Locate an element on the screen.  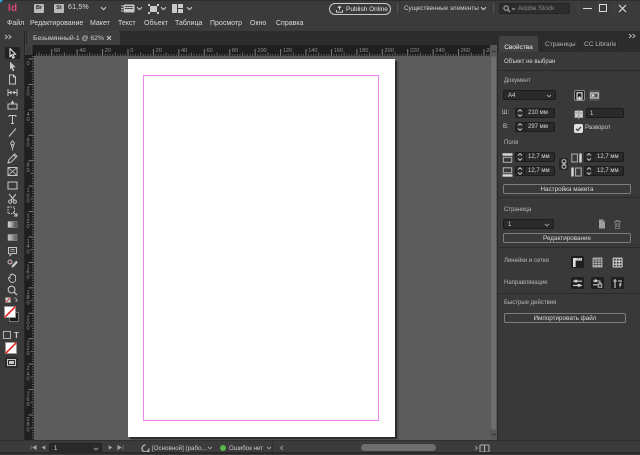
svg-text: 200 is located at coordinates (388, 51).